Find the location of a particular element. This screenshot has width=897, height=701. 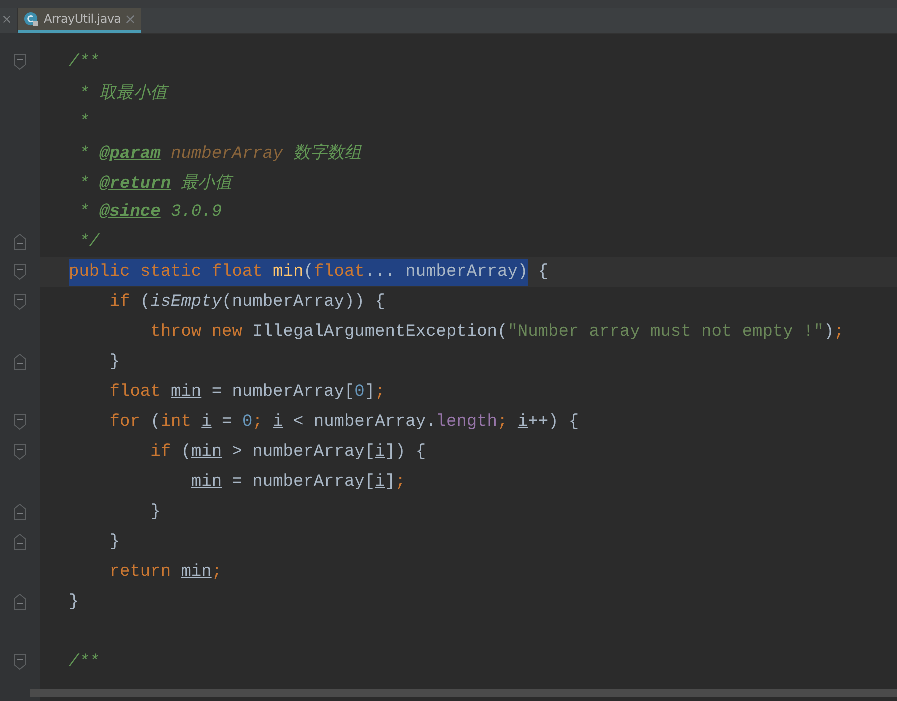

code-line: * 取最小值 is located at coordinates (123, 93).